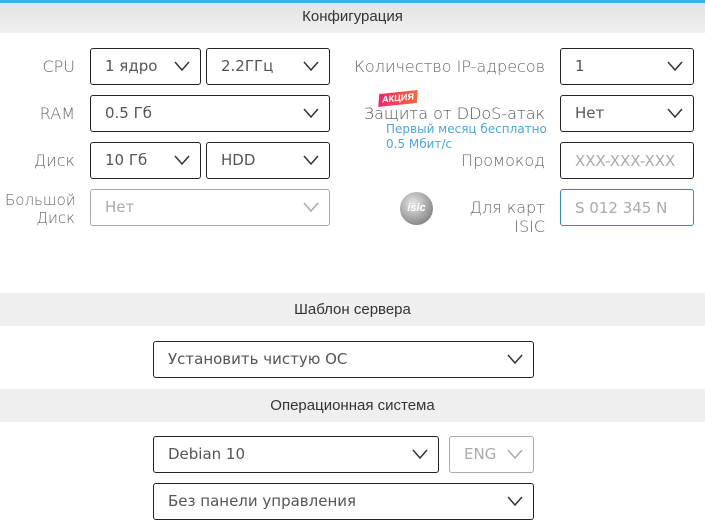  What do you see at coordinates (58, 66) in the screenshot?
I see `cpu-label: CPU` at bounding box center [58, 66].